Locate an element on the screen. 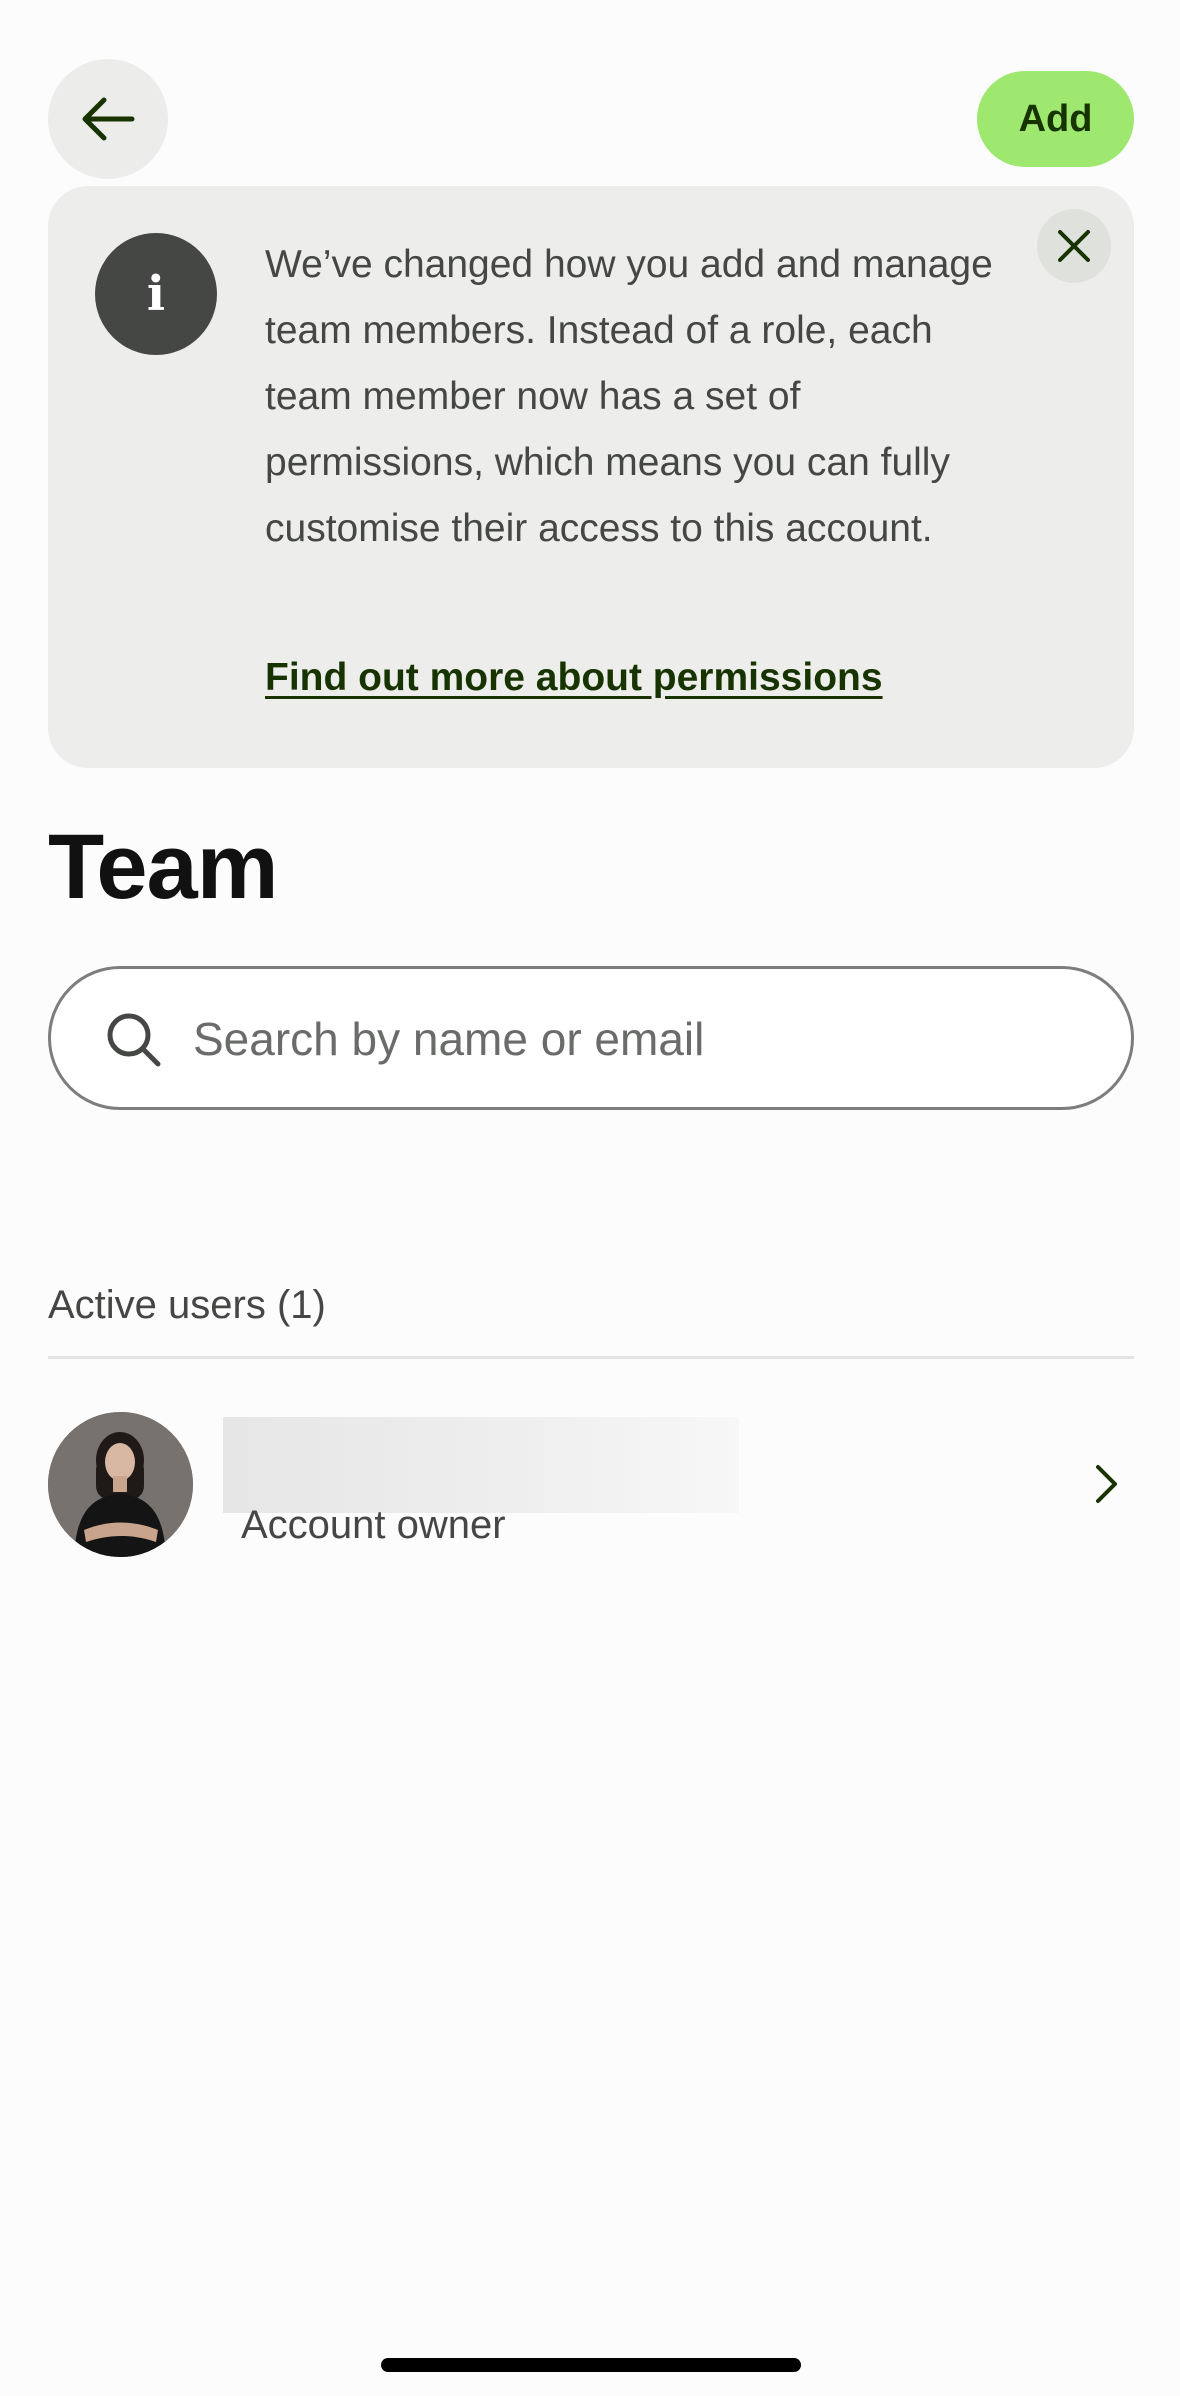  user-role: Account owner is located at coordinates (373, 1525).